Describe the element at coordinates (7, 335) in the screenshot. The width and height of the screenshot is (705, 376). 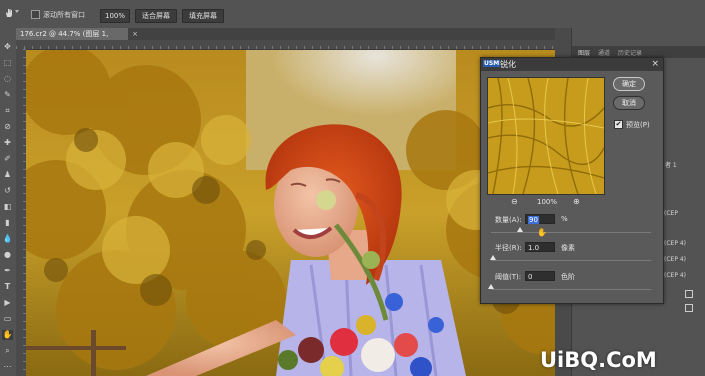
I see `hand-tool-icon: ✋` at that location.